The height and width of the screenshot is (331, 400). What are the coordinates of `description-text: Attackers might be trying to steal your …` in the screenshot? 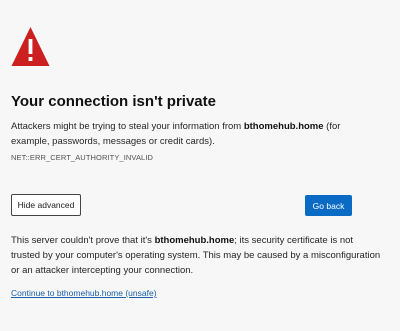 It's located at (127, 126).